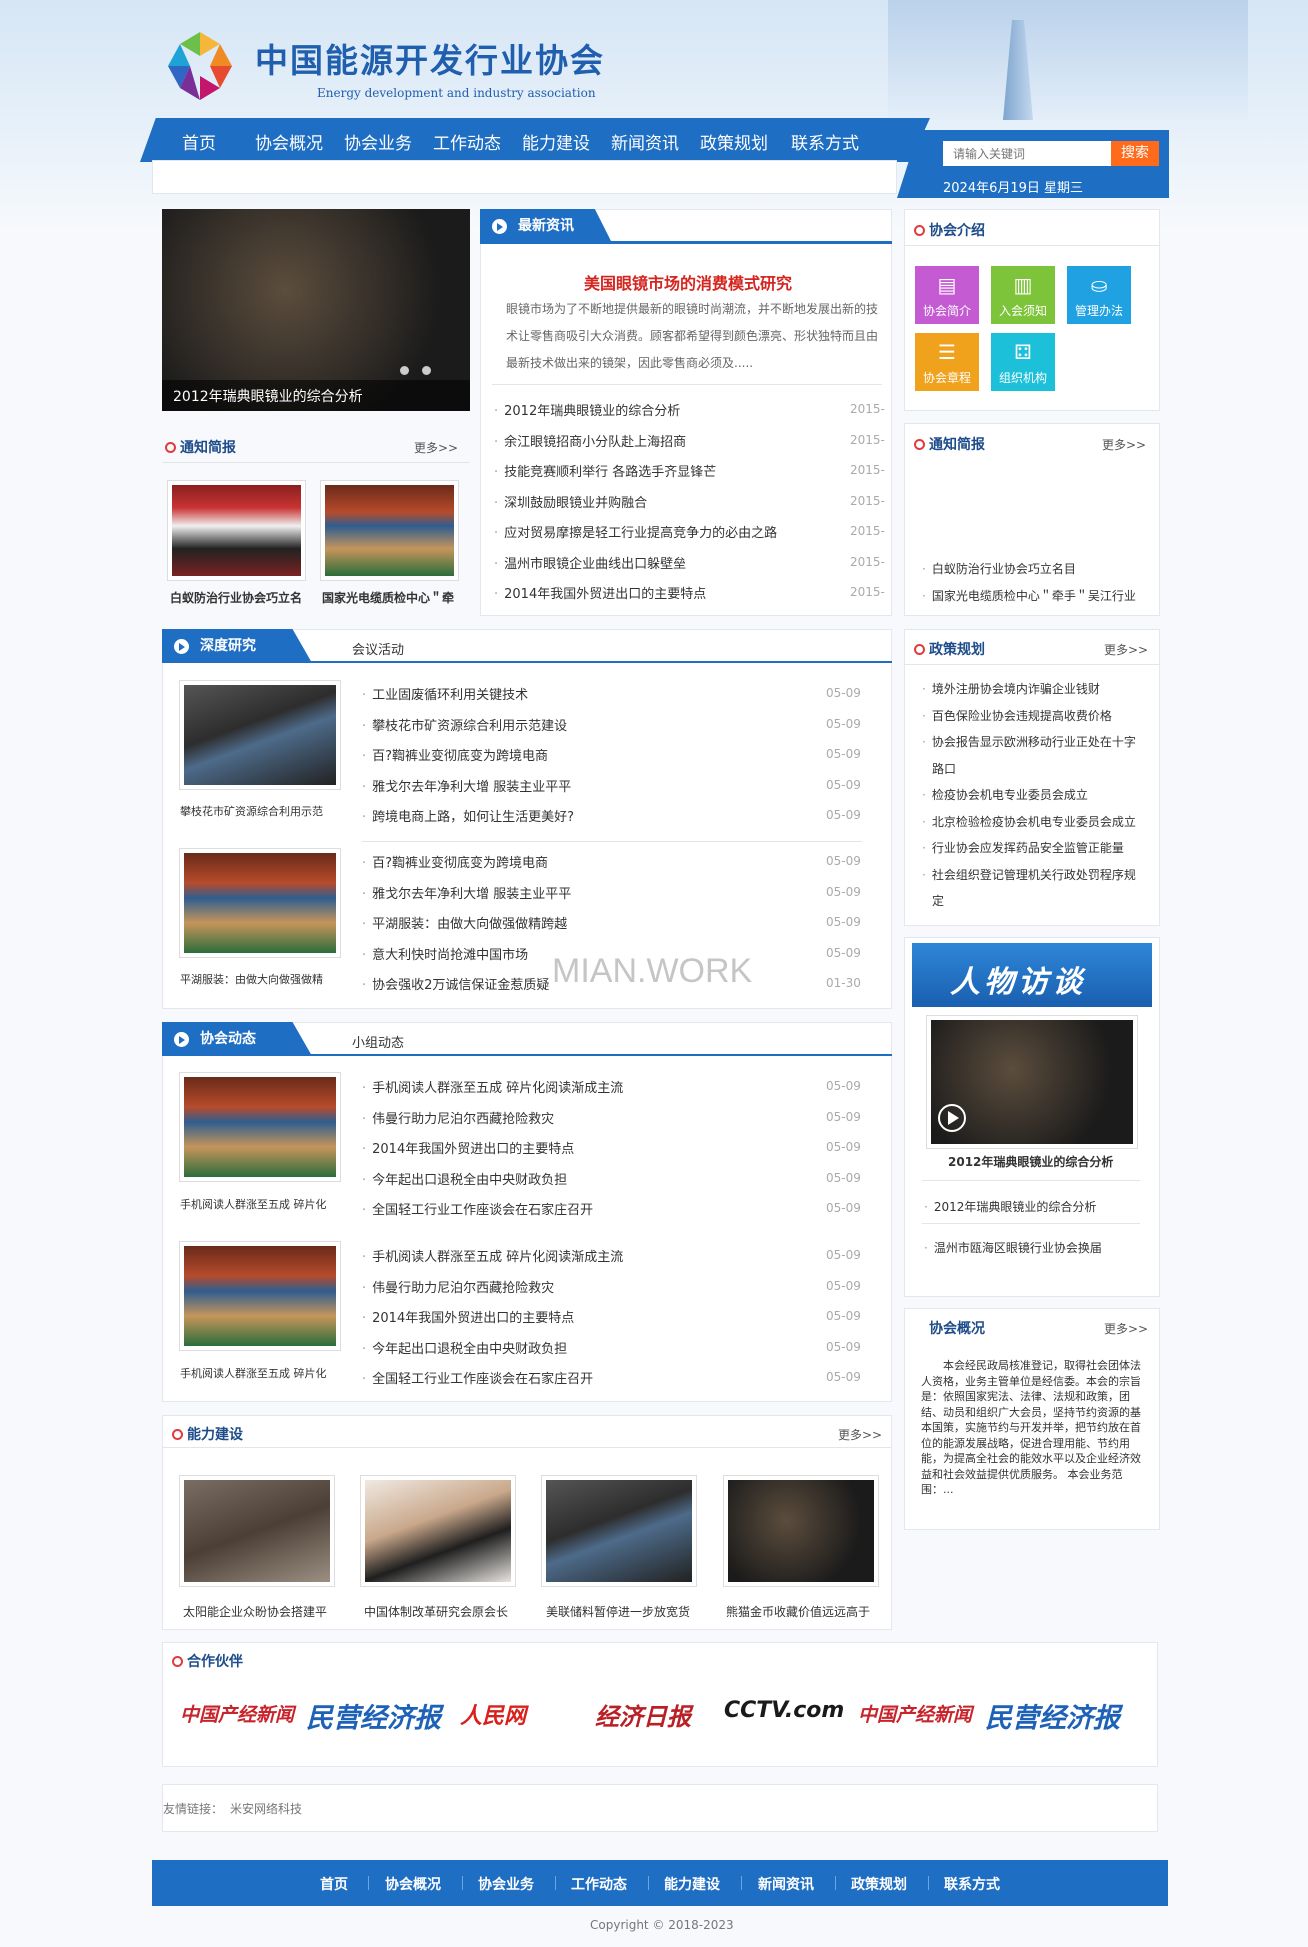 The width and height of the screenshot is (1308, 1947). Describe the element at coordinates (1023, 295) in the screenshot. I see `about-tile: ▥ 入会须知` at that location.